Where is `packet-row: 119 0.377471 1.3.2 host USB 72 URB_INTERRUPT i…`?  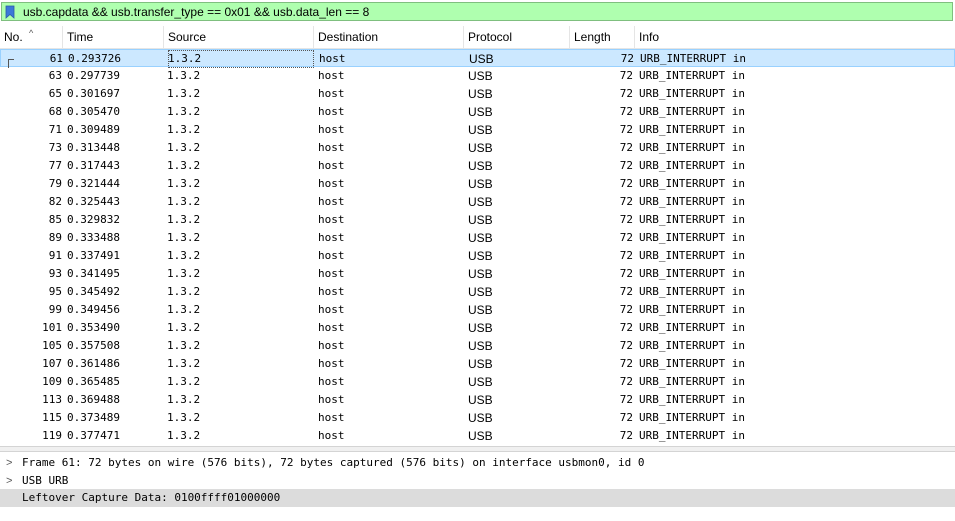 packet-row: 119 0.377471 1.3.2 host USB 72 URB_INTERRUPT i… is located at coordinates (477, 435).